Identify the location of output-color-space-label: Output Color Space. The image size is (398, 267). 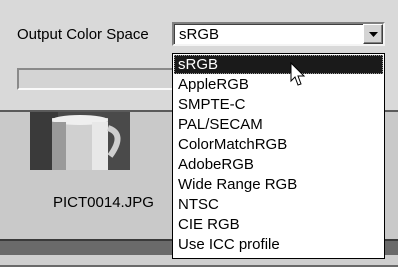
(83, 34).